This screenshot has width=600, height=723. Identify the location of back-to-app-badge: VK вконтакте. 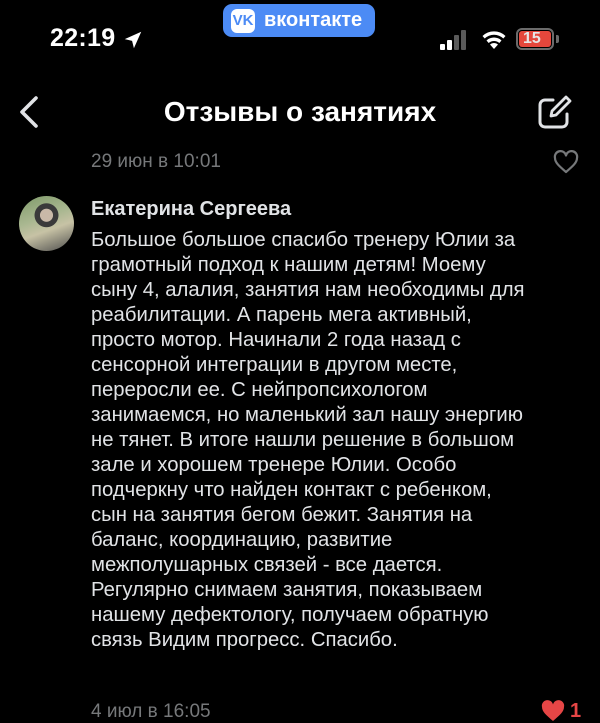
(299, 20).